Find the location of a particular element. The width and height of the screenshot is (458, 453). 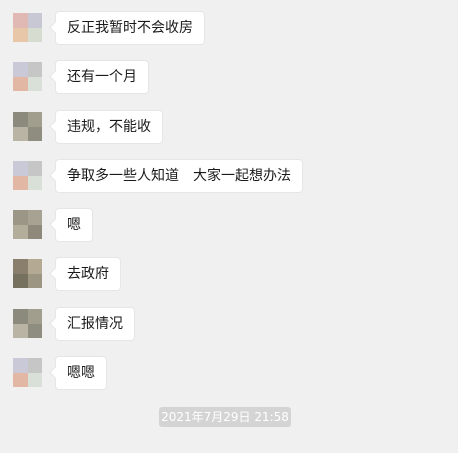

chat-message: 去政府 is located at coordinates (67, 275).